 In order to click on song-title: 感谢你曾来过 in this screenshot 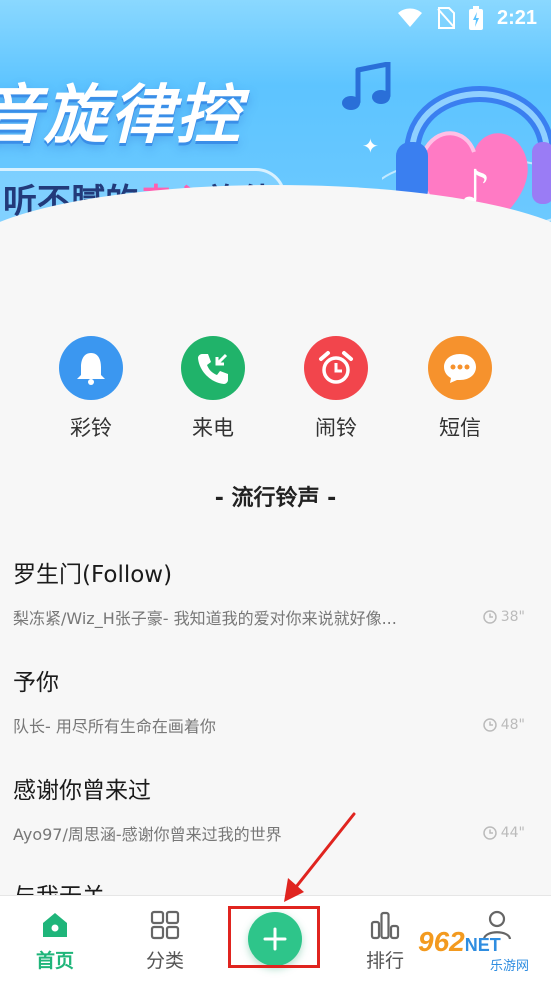, I will do `click(82, 791)`.